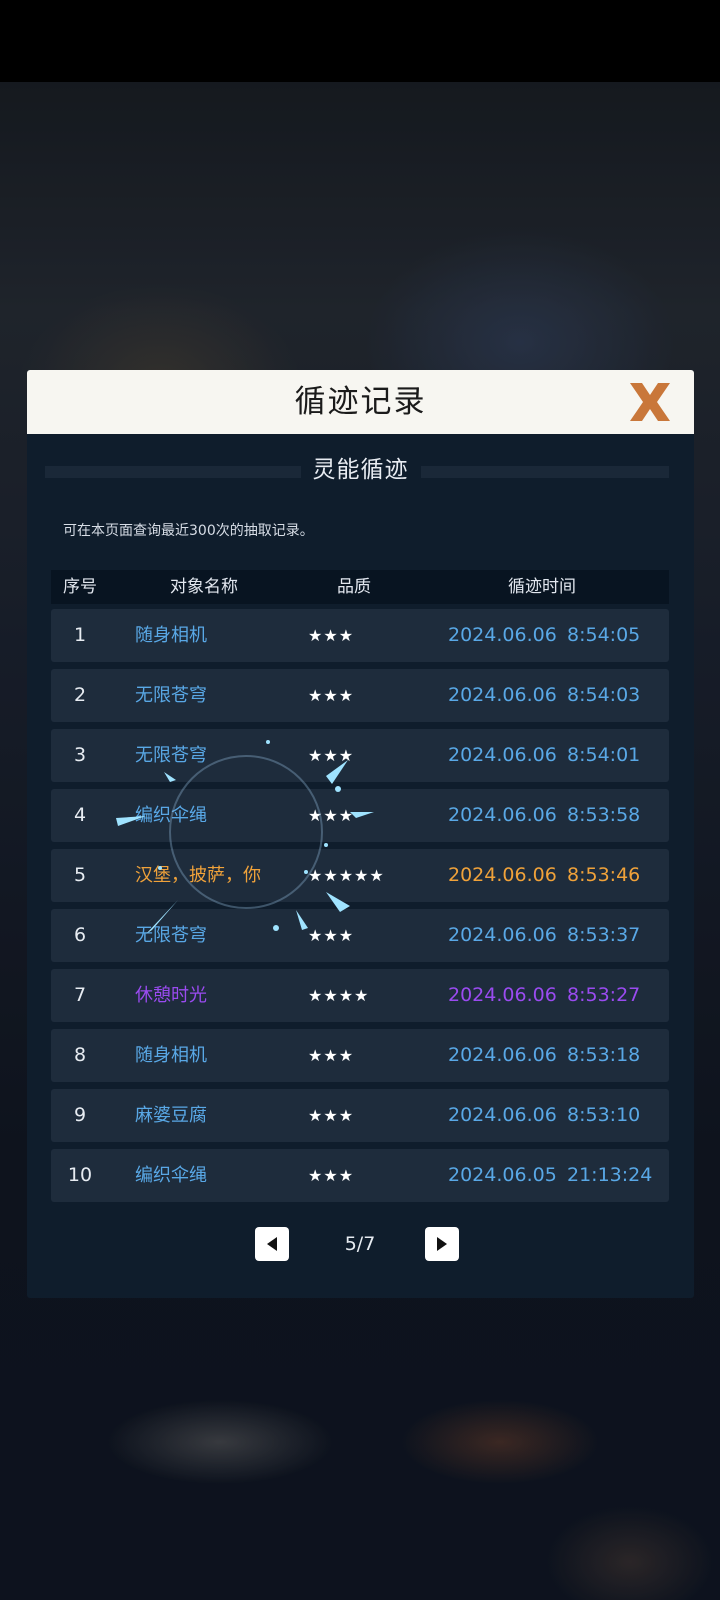 The image size is (720, 1600). What do you see at coordinates (80, 1115) in the screenshot?
I see `row-index: 9` at bounding box center [80, 1115].